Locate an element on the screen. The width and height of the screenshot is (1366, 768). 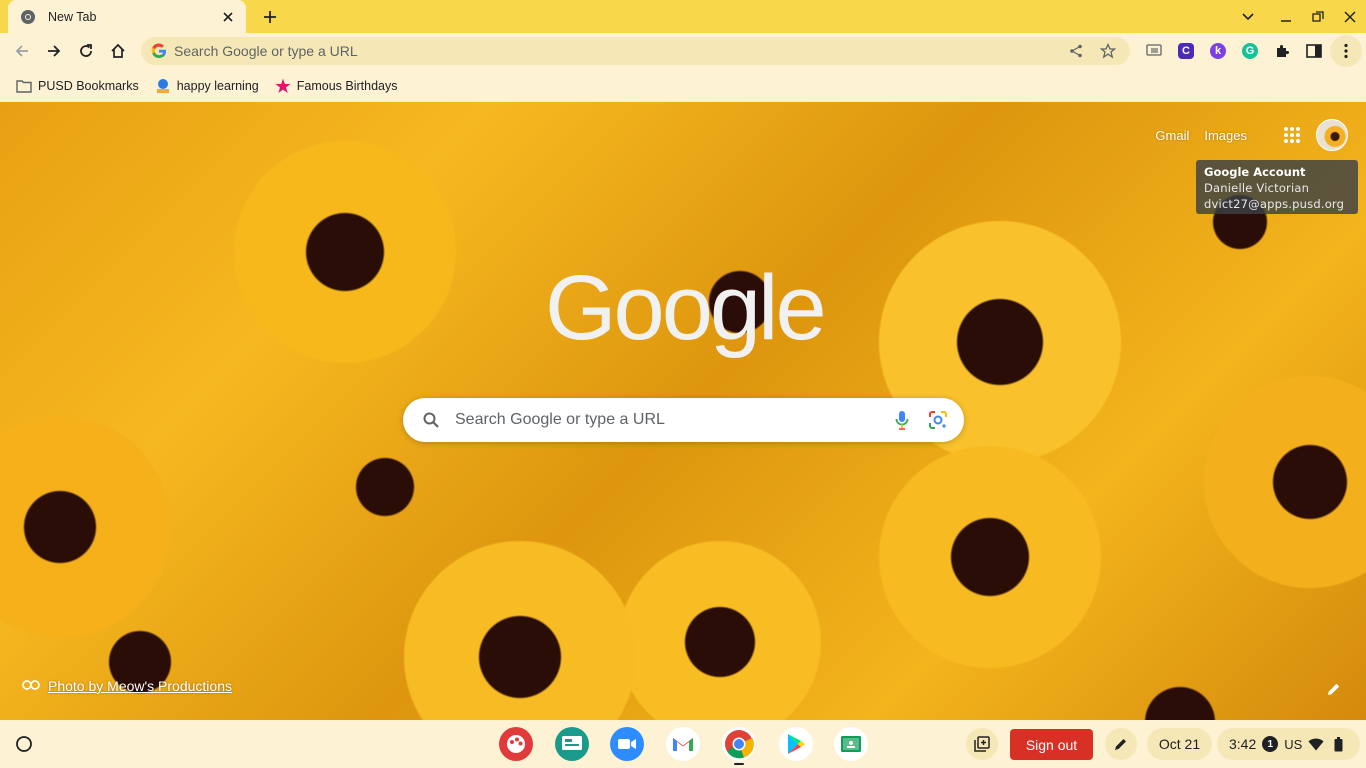
search-icon is located at coordinates (431, 420).